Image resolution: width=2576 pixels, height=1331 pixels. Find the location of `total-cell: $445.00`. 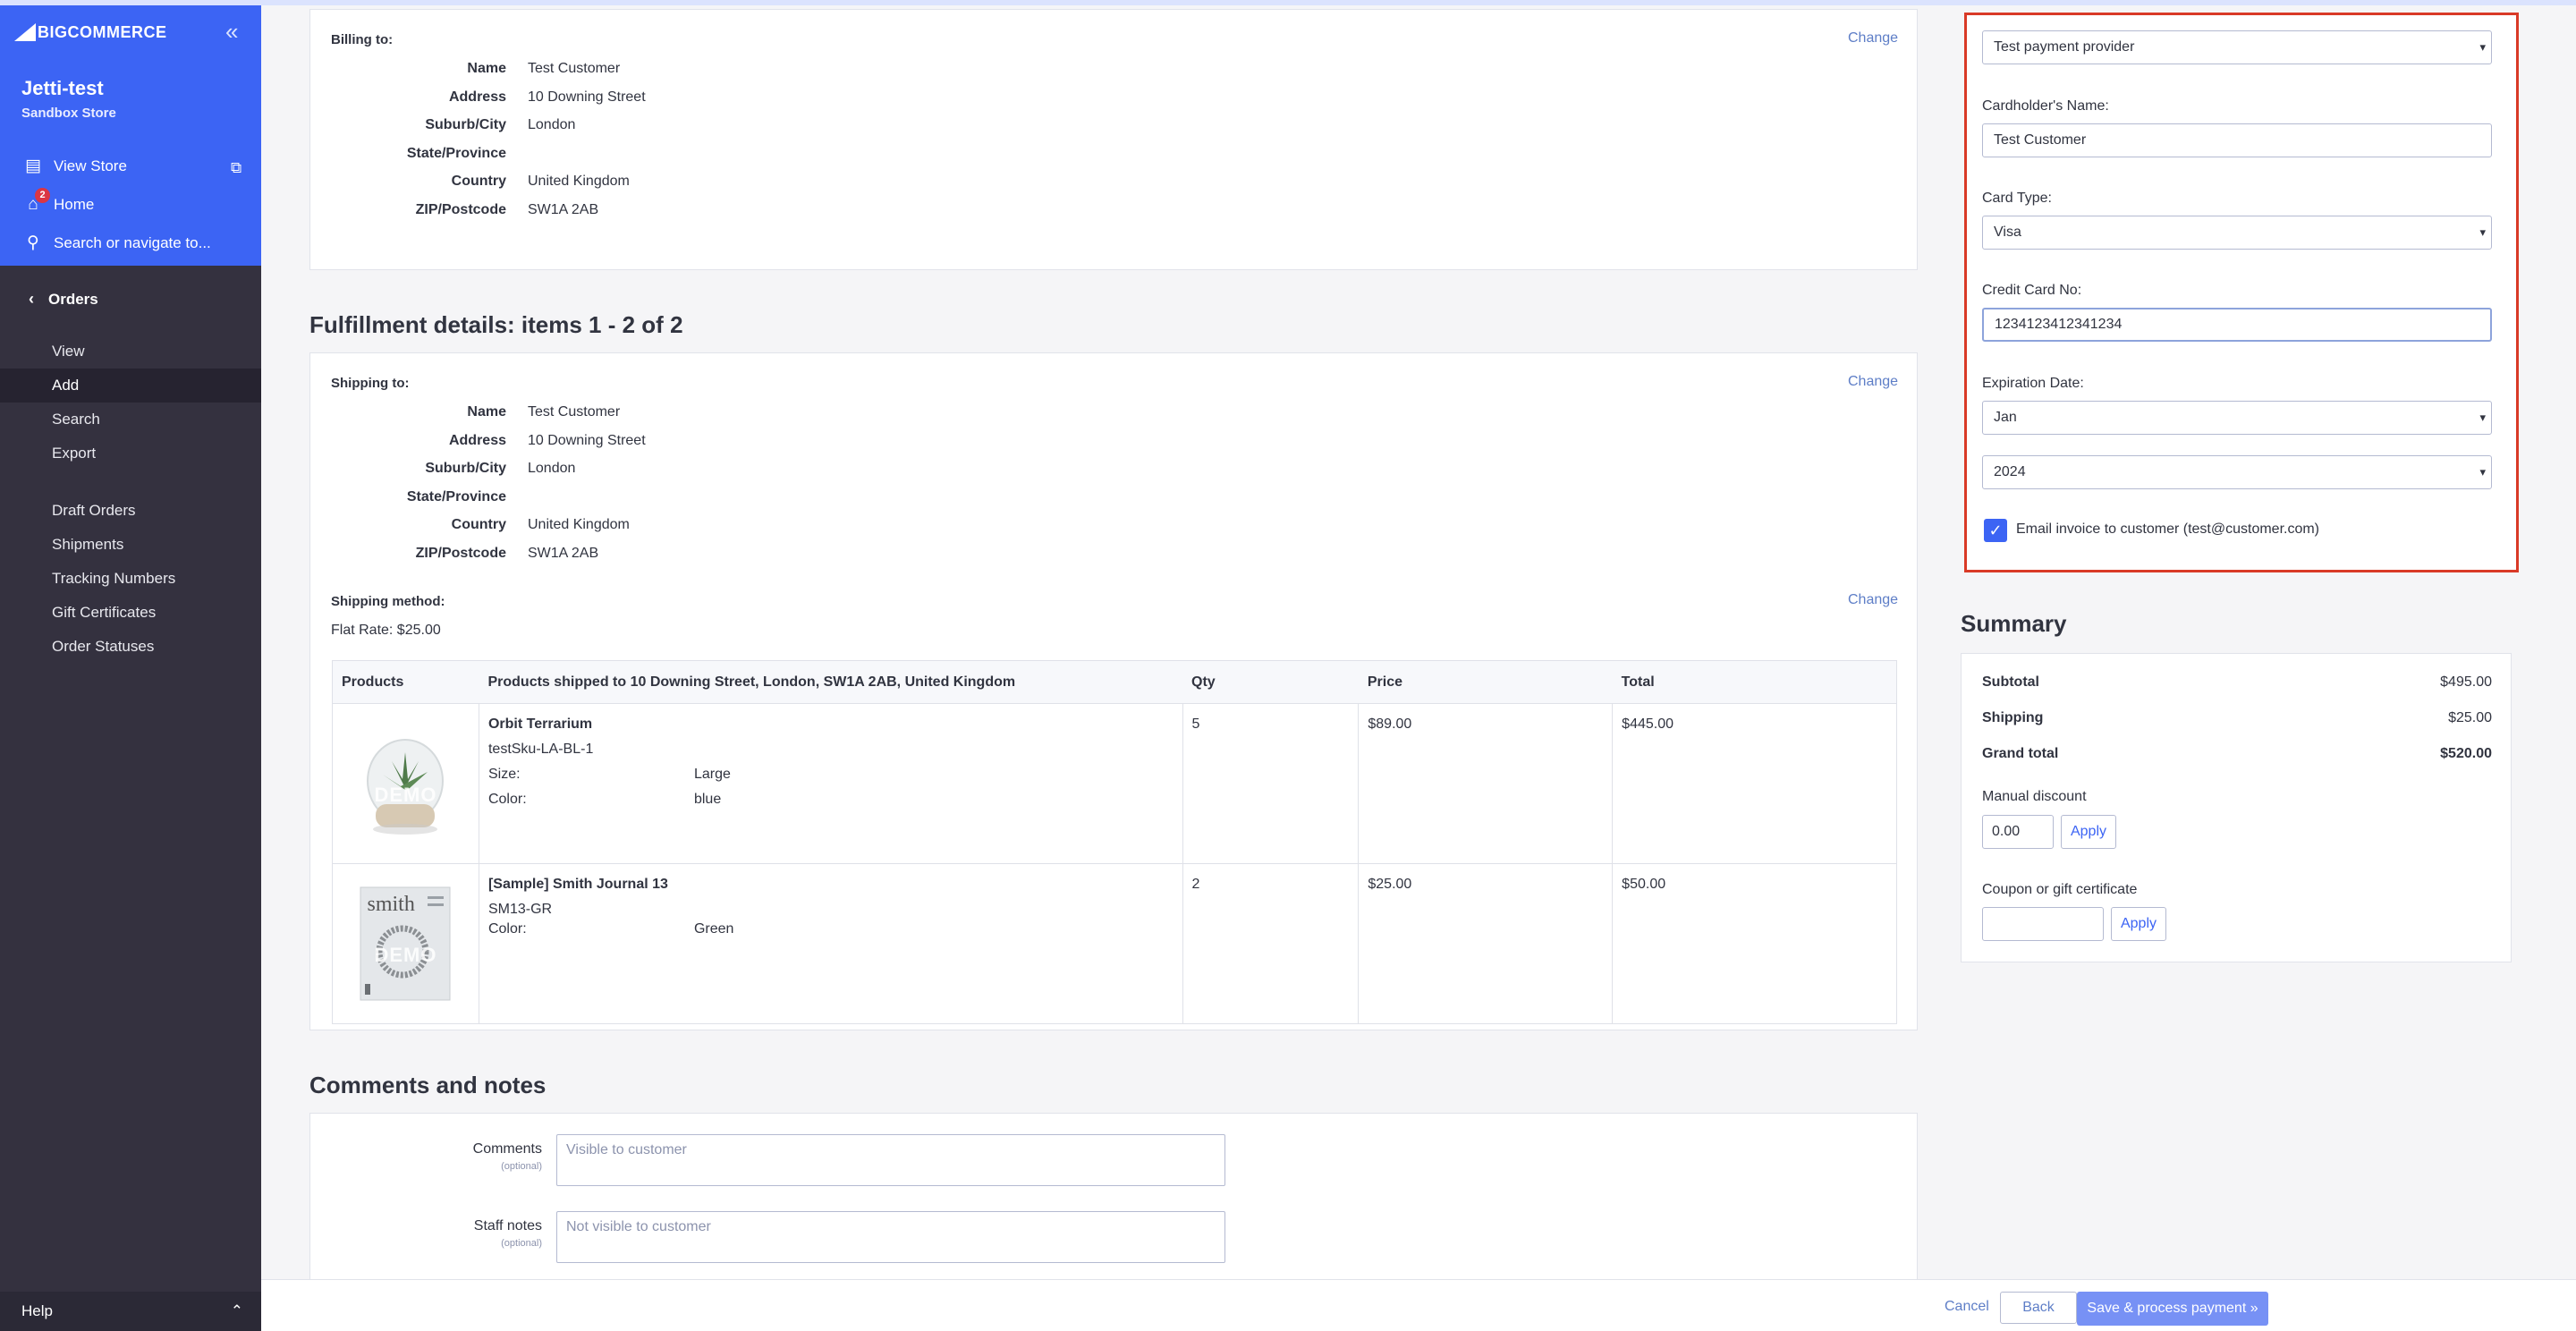

total-cell: $445.00 is located at coordinates (1754, 784).